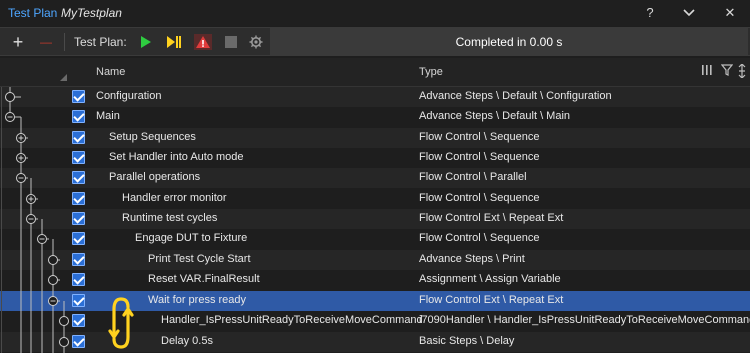 This screenshot has width=750, height=353. What do you see at coordinates (204, 279) in the screenshot?
I see `step-name: Reset VAR.FinalResult` at bounding box center [204, 279].